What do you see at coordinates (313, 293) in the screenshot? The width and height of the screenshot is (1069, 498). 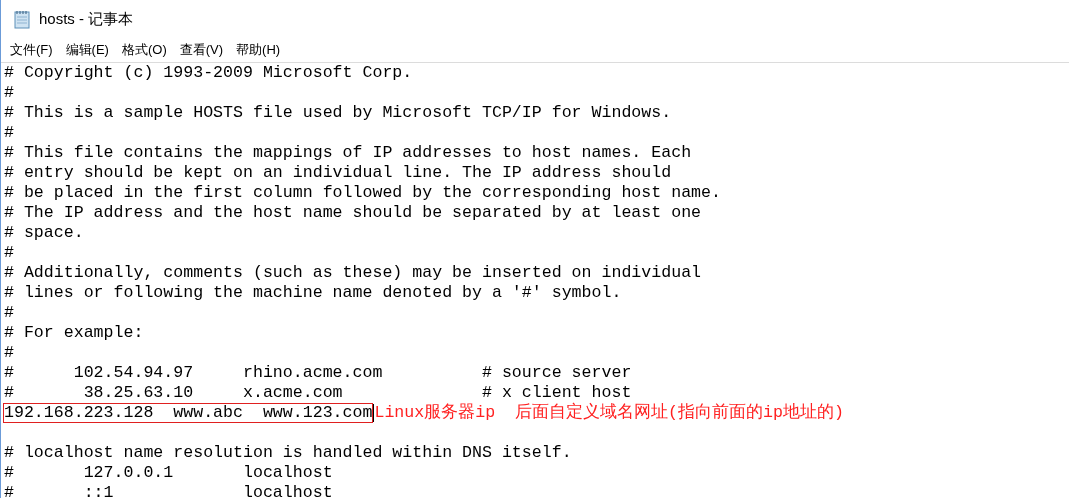 I see `code-line: # lines or following the machine name denoted by a '#' symbol.` at bounding box center [313, 293].